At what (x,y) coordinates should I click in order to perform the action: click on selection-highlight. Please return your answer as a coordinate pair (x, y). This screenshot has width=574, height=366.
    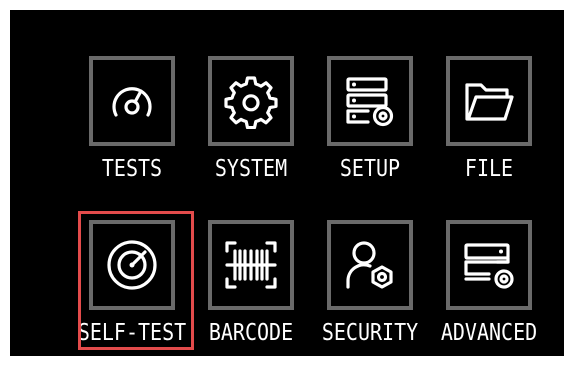
    Looking at the image, I should click on (136, 280).